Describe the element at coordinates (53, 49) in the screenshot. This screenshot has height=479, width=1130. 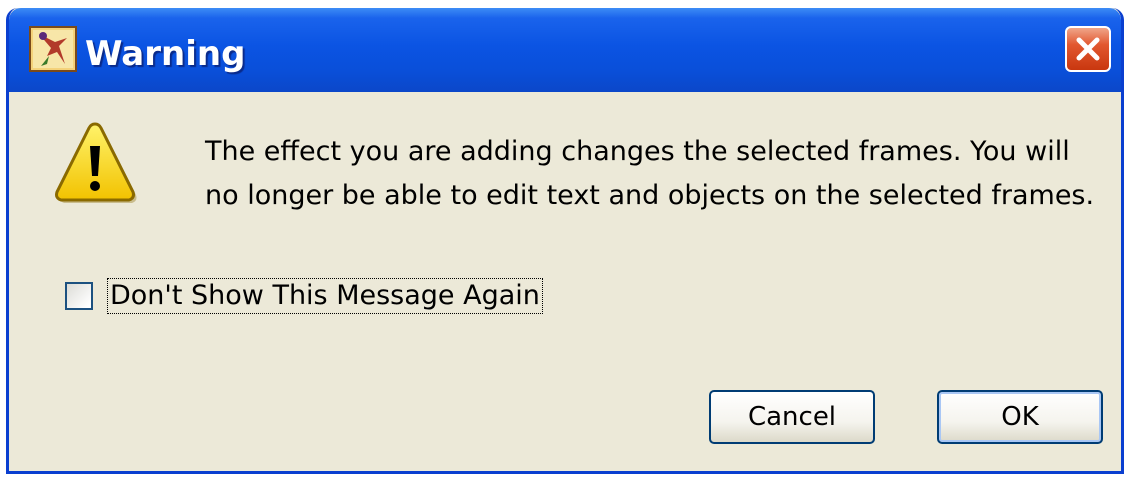
I see `application-icon` at that location.